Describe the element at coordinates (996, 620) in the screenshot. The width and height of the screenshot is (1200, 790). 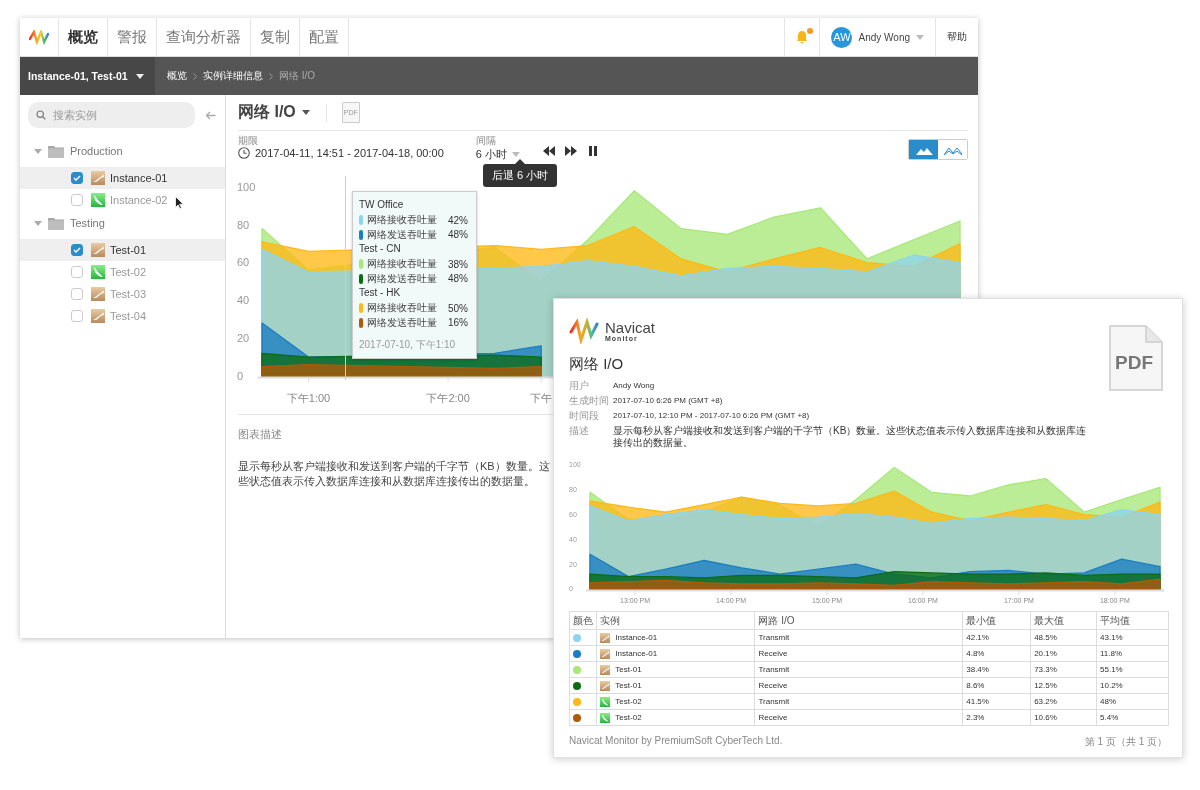
I see `column-header: 最小值` at that location.